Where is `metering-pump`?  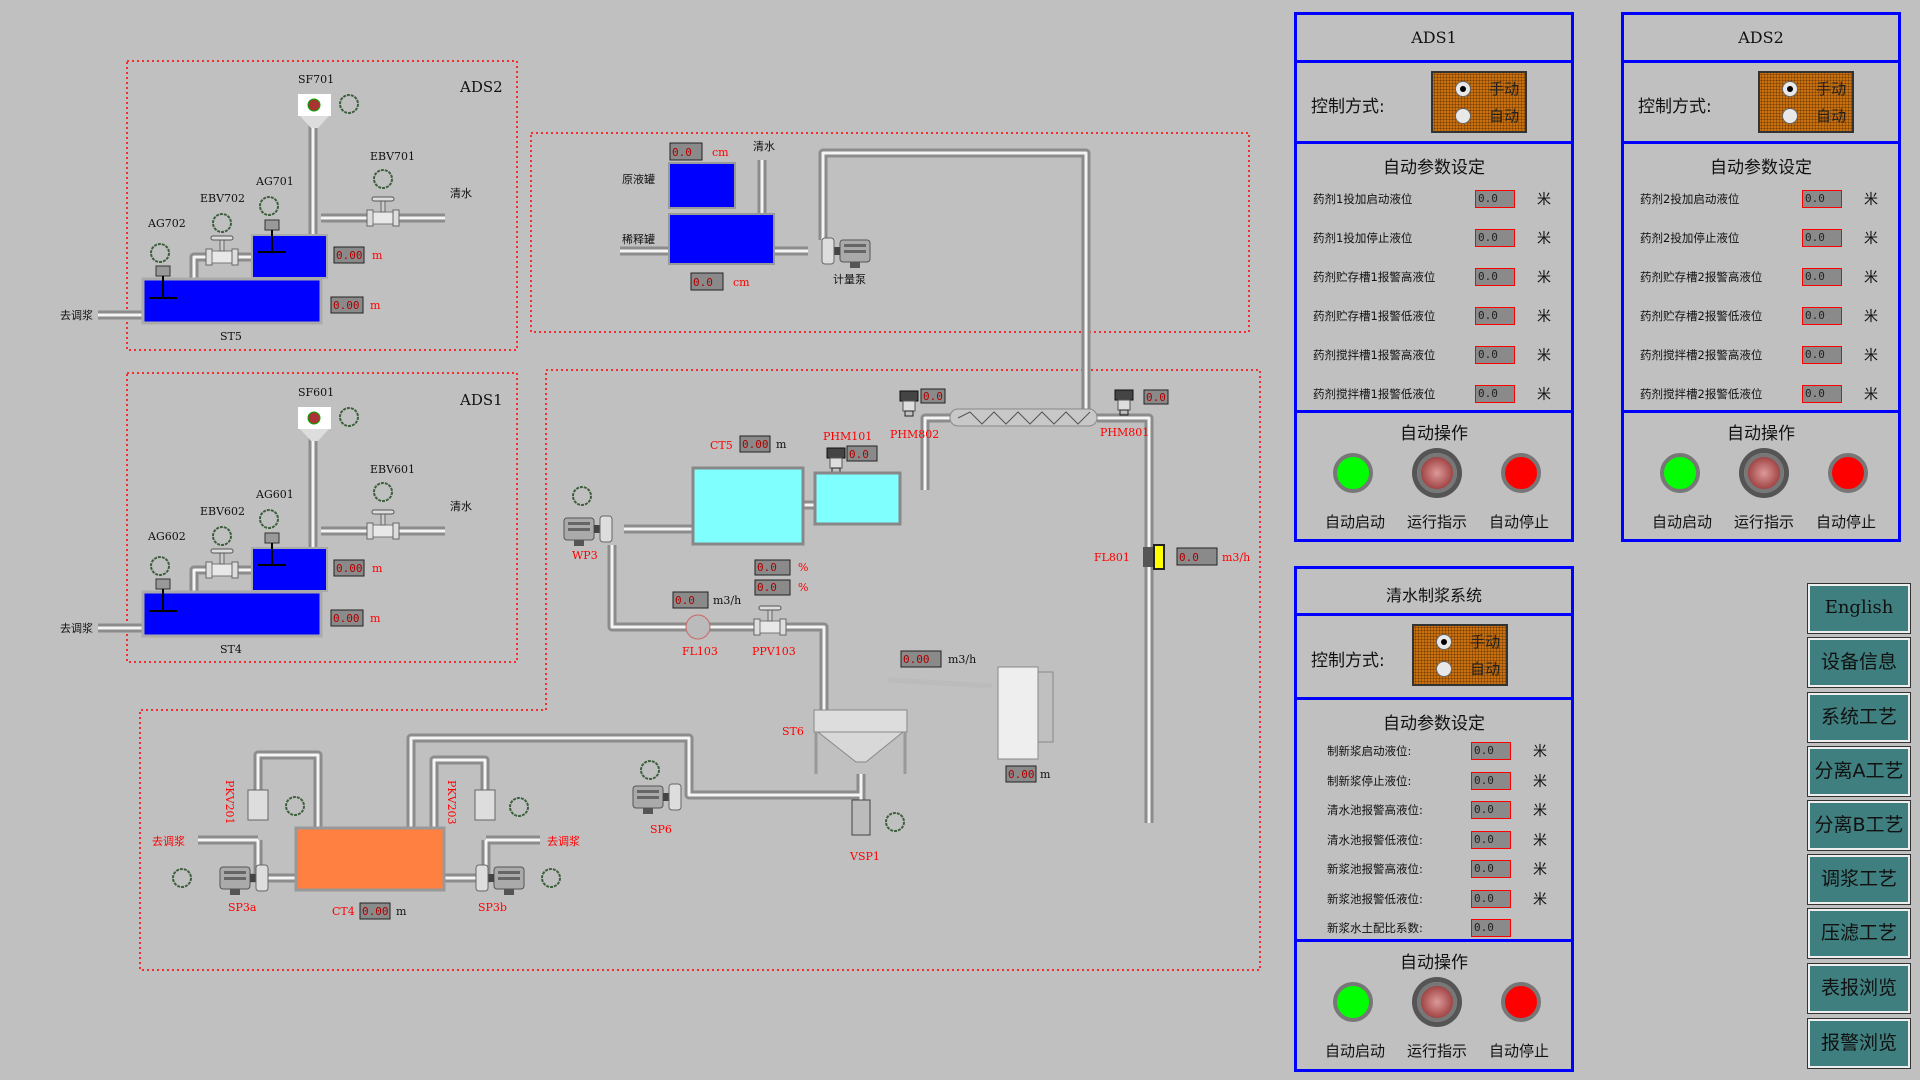
metering-pump is located at coordinates (846, 253).